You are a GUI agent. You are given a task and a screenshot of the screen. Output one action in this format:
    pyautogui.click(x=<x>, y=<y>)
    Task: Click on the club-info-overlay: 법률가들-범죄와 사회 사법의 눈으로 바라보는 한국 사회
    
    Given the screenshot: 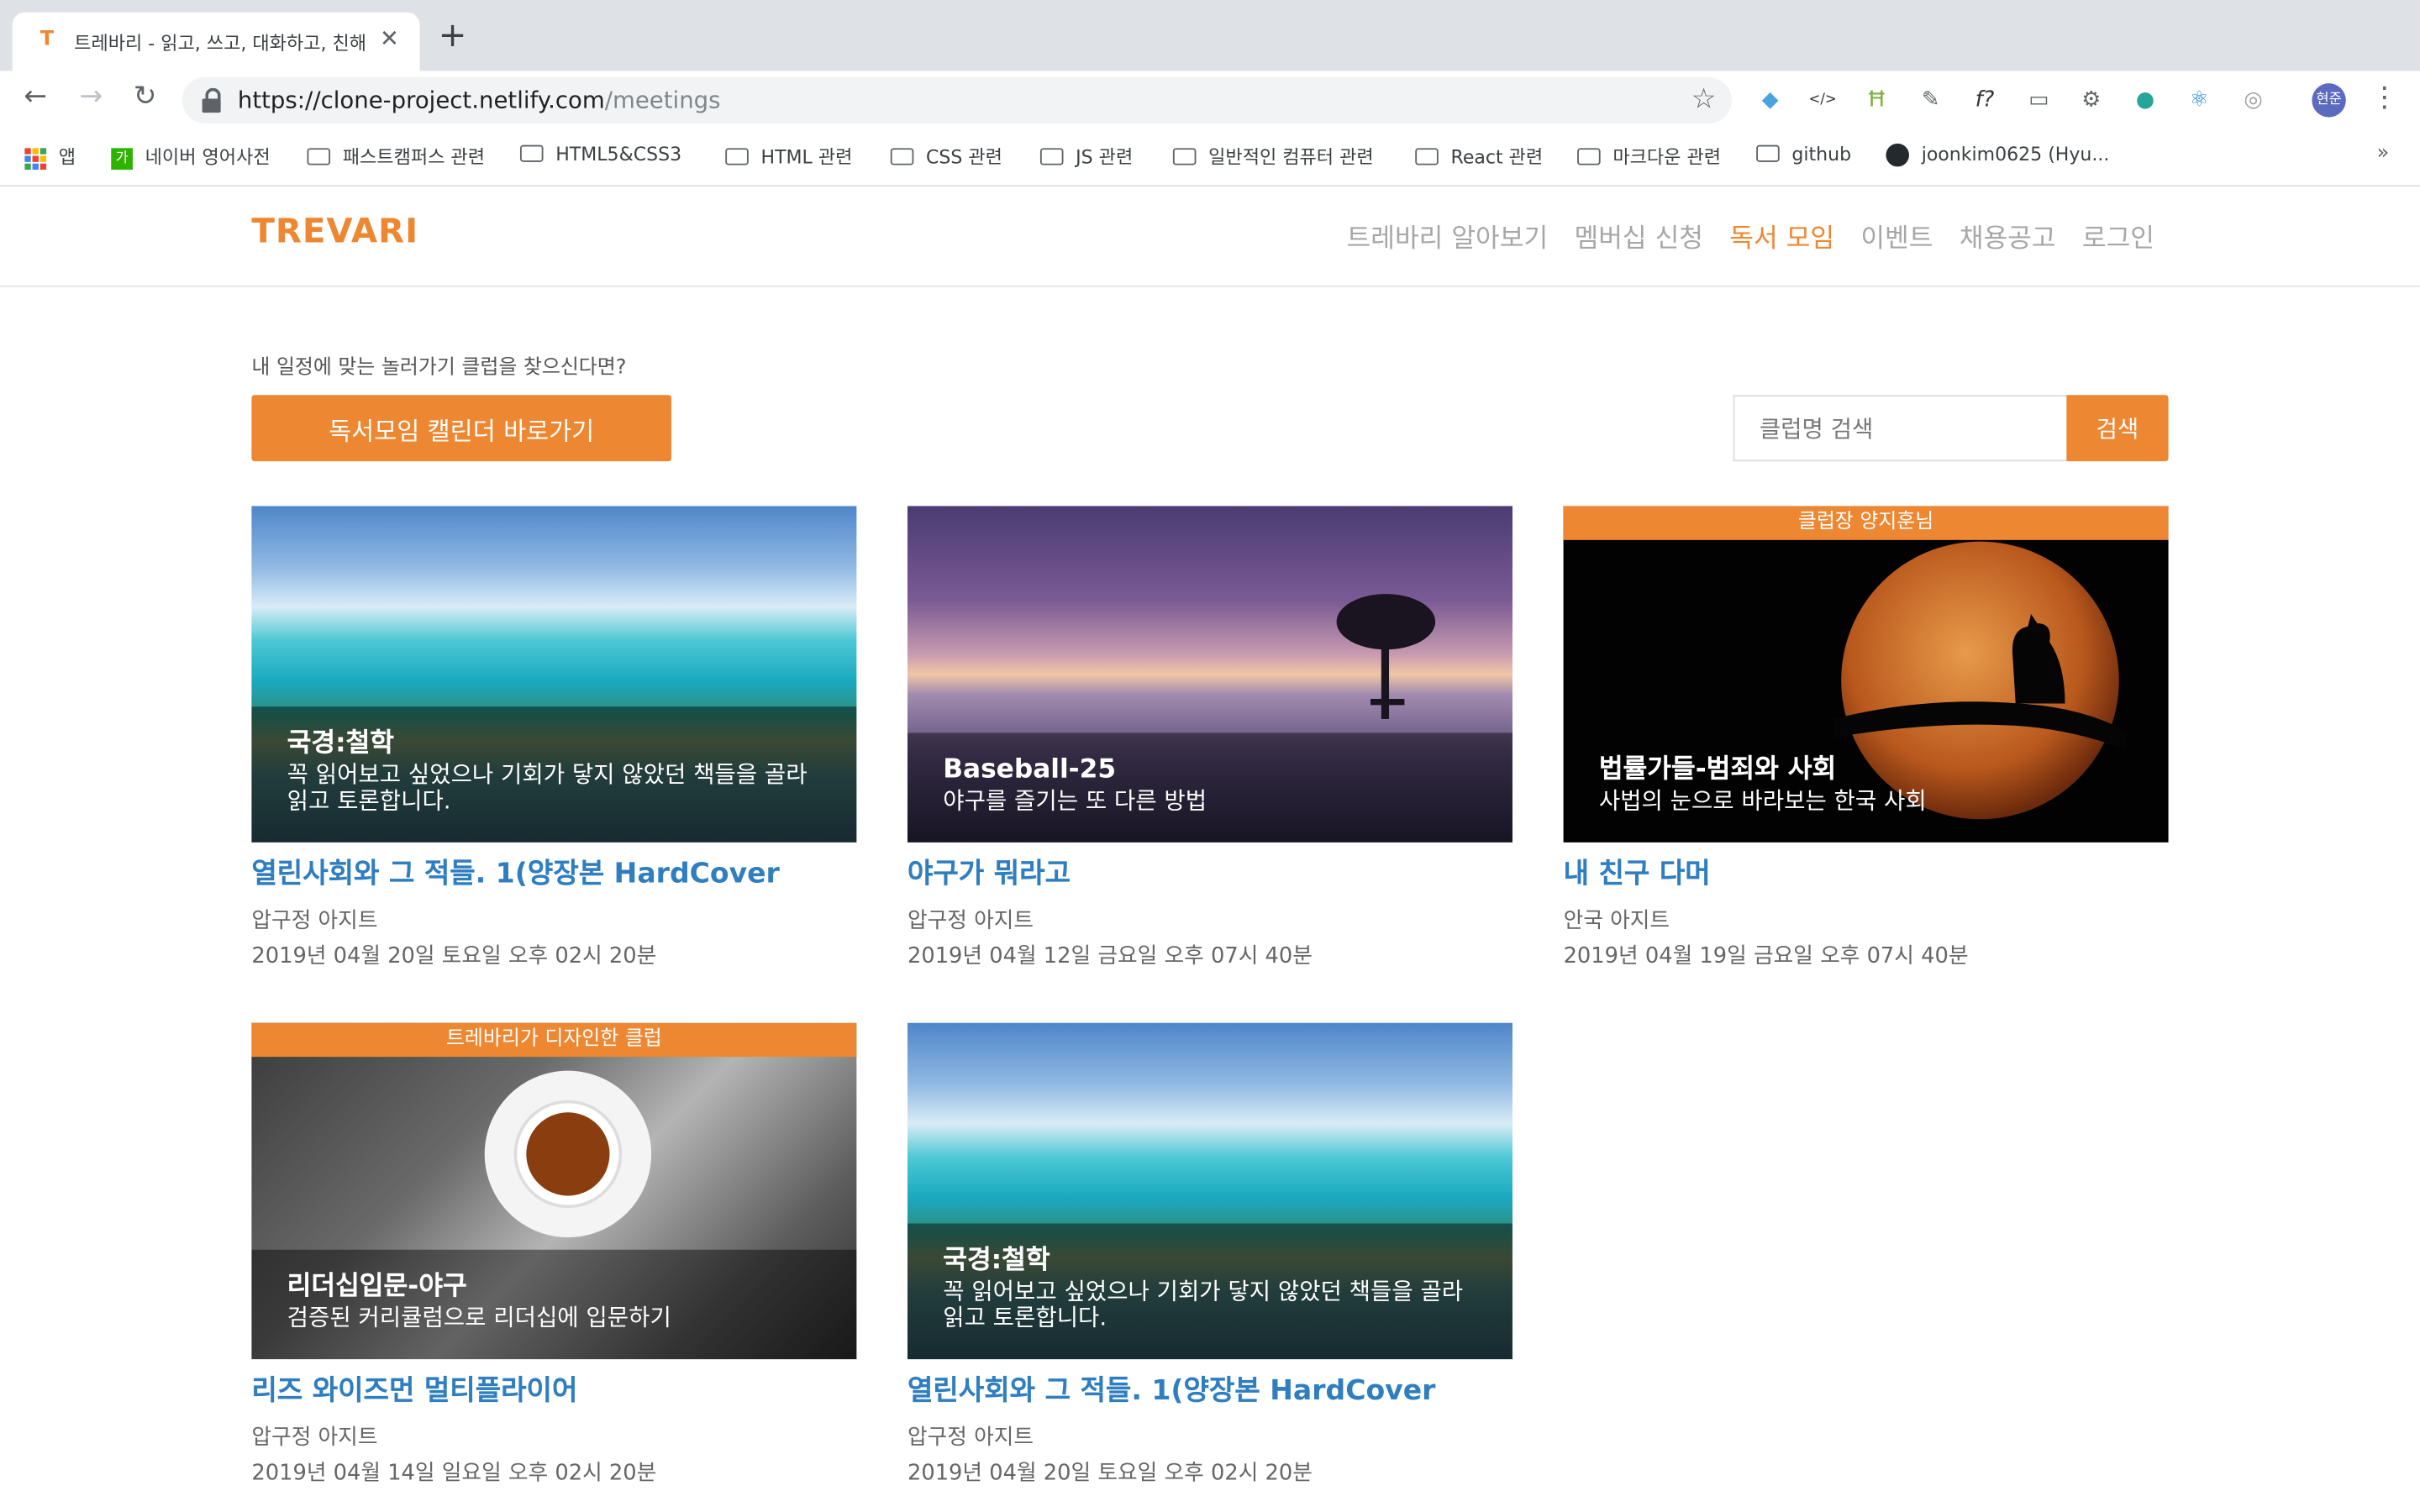 What is the action you would take?
    pyautogui.click(x=1866, y=787)
    